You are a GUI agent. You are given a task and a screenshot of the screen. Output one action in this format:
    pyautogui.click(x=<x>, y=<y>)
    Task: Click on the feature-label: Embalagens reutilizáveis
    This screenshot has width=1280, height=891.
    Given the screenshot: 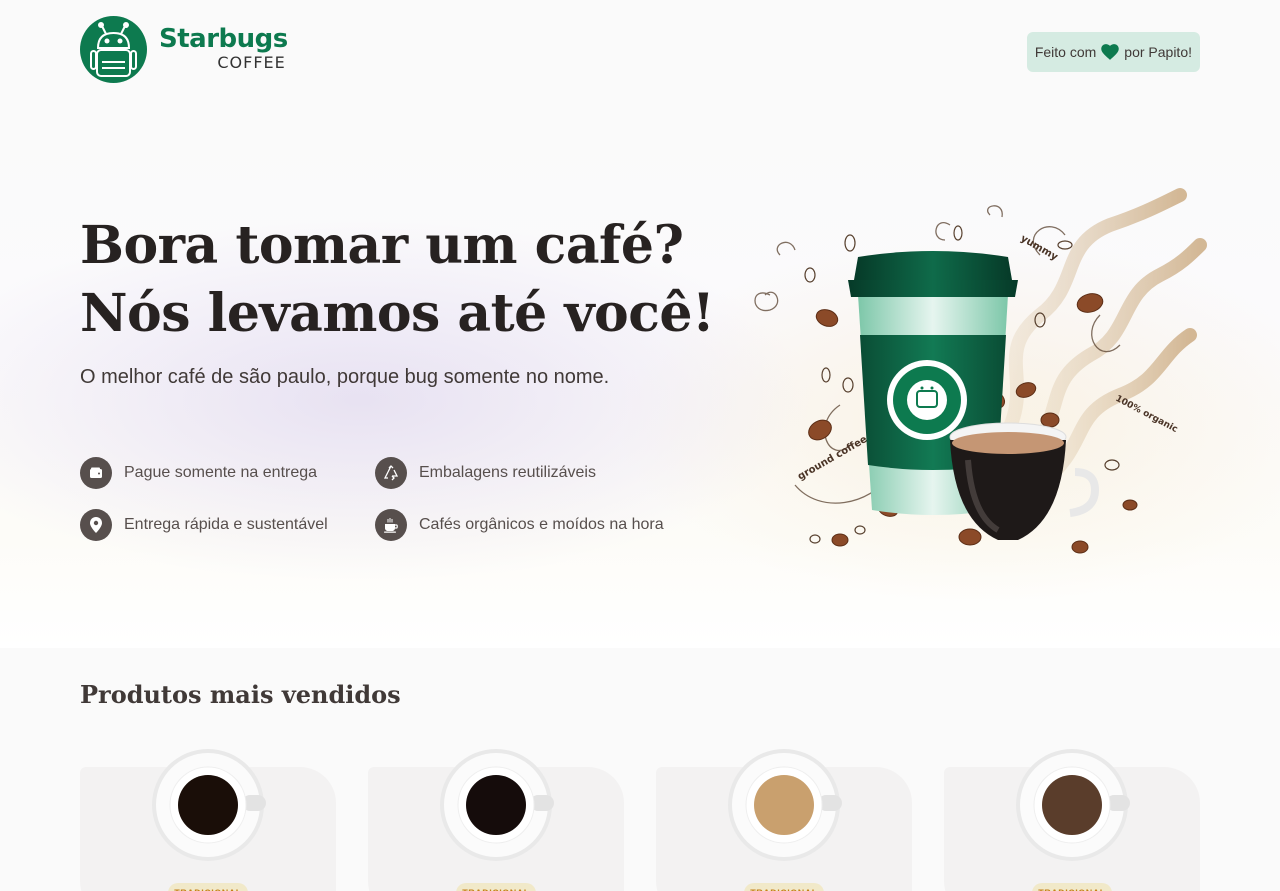 What is the action you would take?
    pyautogui.click(x=507, y=472)
    